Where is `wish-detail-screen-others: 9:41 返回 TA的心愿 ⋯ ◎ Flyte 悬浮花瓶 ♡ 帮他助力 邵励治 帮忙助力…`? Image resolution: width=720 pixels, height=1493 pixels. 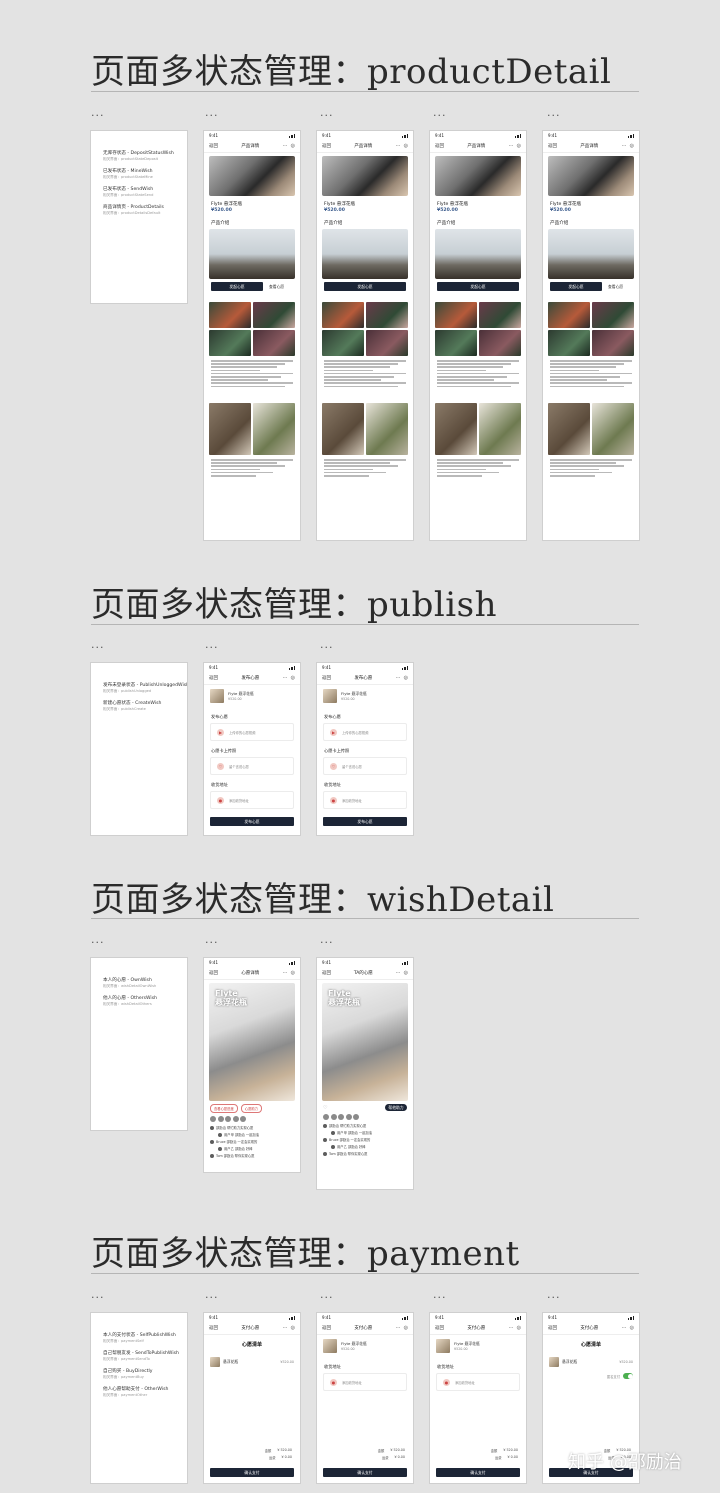
wish-detail-screen-others: 9:41 返回 TA的心愿 ⋯ ◎ Flyte 悬浮花瓶 ♡ 帮他助力 邵励治 帮忙助力… is located at coordinates (365, 1073).